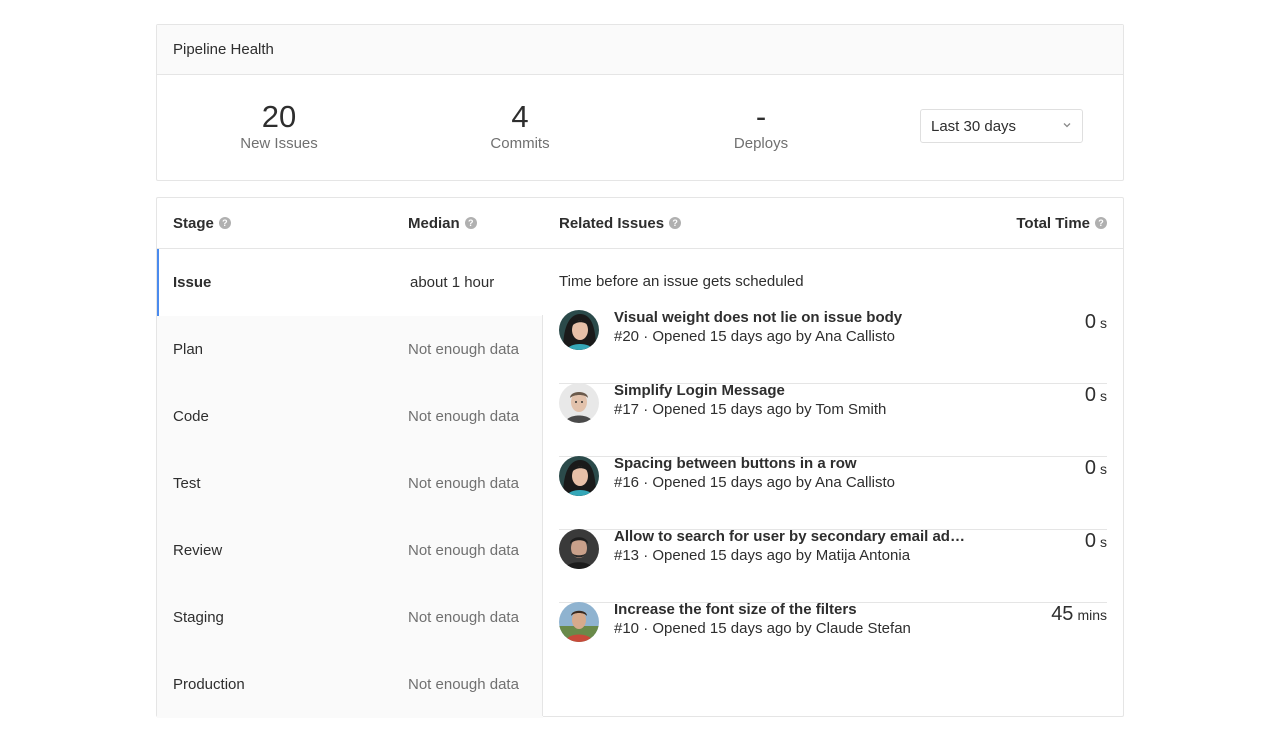 The height and width of the screenshot is (749, 1280). I want to click on header-stage: Stage ?, so click(202, 223).